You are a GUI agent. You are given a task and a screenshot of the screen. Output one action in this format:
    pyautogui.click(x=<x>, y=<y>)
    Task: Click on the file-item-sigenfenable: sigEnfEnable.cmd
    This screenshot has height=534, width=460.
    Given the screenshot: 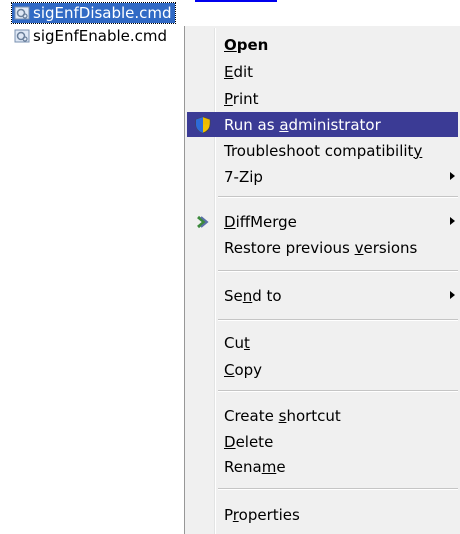 What is the action you would take?
    pyautogui.click(x=91, y=36)
    